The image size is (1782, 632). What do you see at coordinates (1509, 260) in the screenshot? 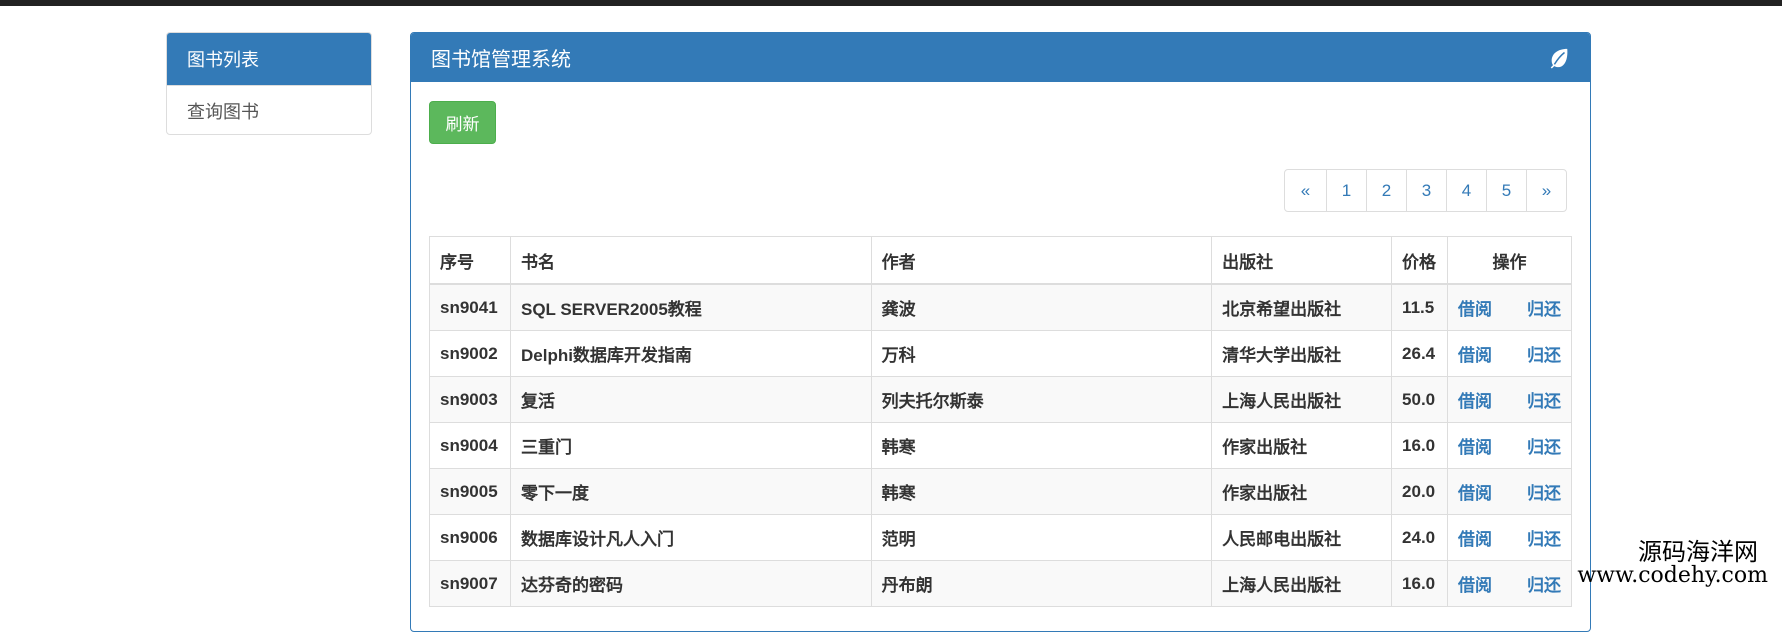
I see `header-ops: 操作` at bounding box center [1509, 260].